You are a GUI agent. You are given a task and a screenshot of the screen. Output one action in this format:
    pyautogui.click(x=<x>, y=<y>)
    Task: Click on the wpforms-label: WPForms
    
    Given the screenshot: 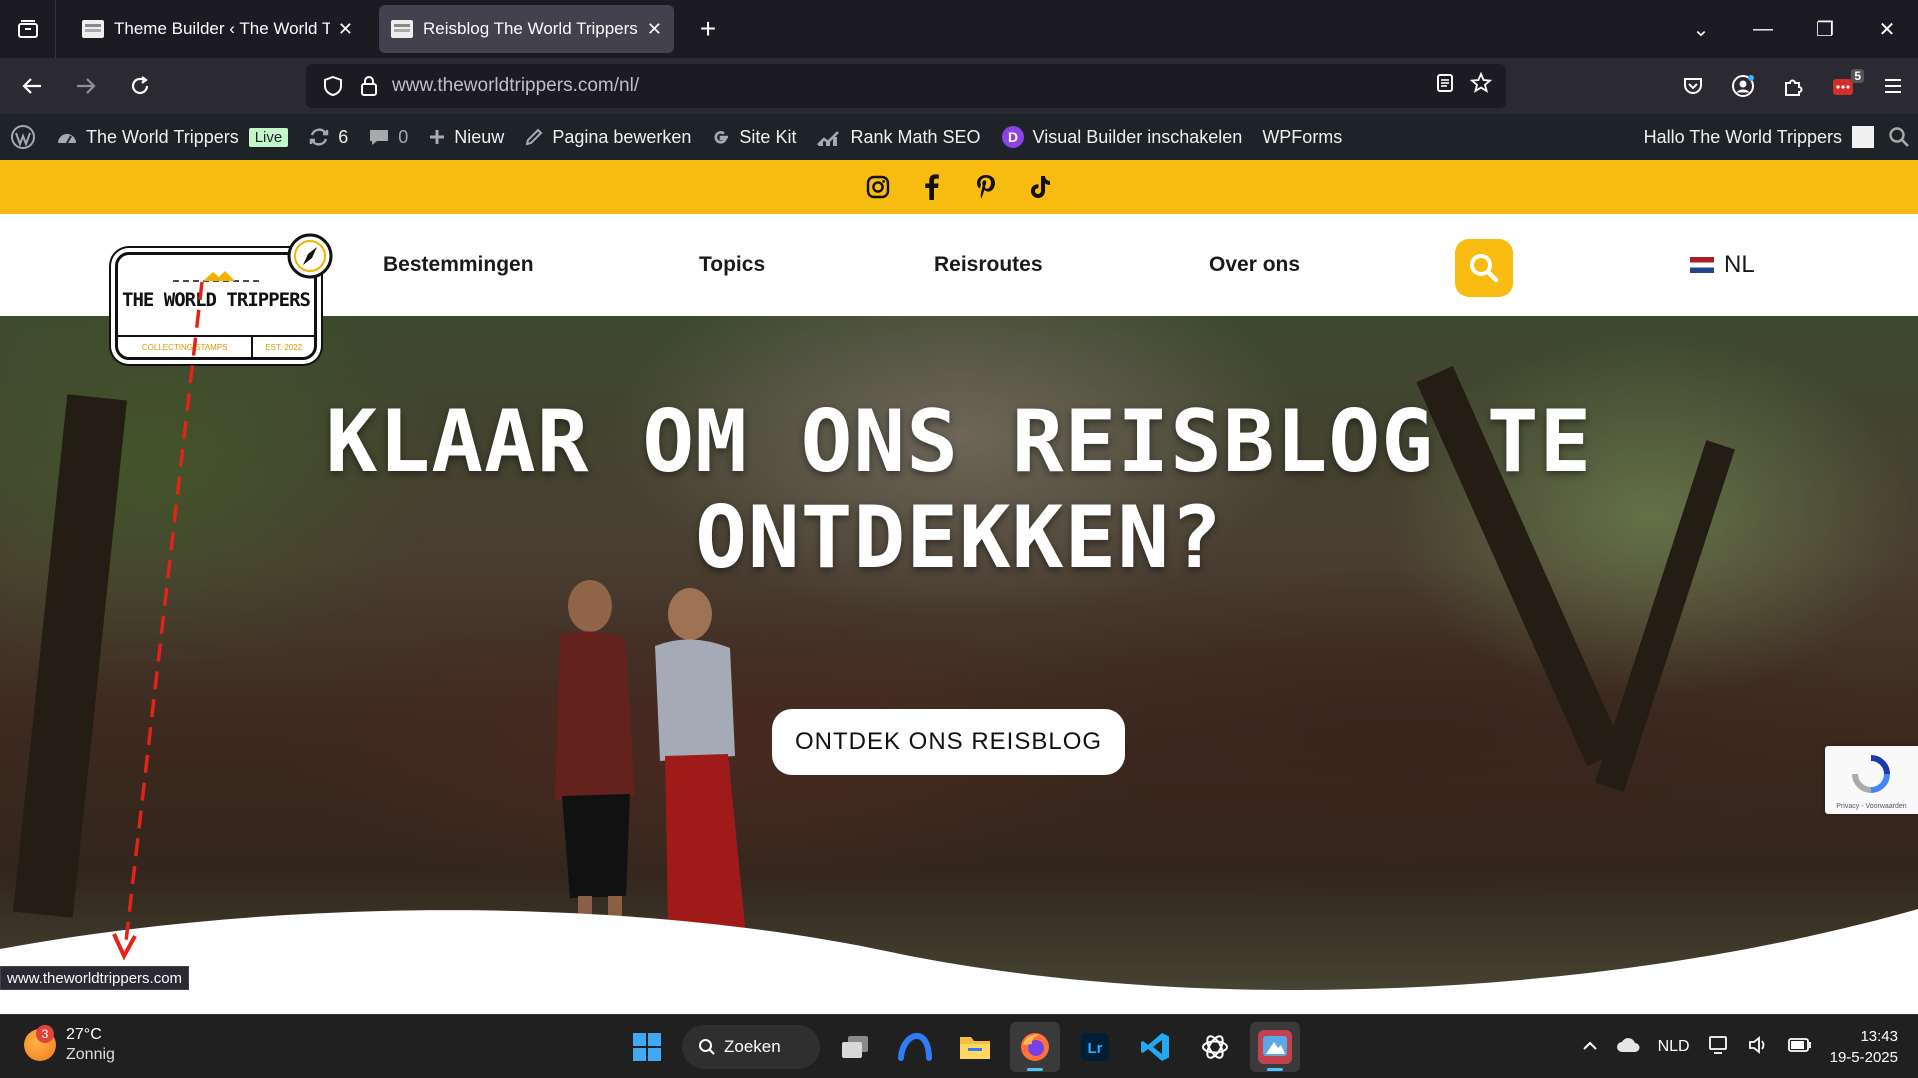 What is the action you would take?
    pyautogui.click(x=1302, y=136)
    